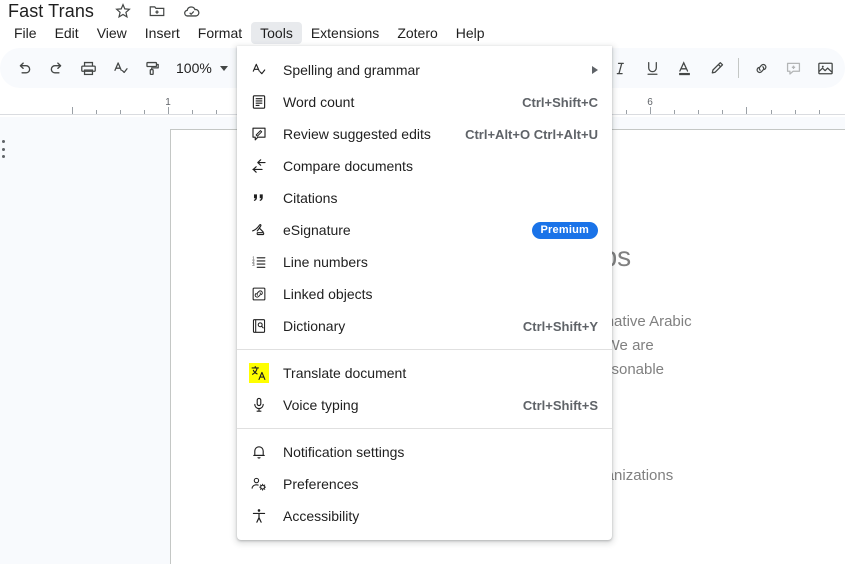  What do you see at coordinates (424, 70) in the screenshot?
I see `menu-item-spelling-and-grammar: Spelling and grammar` at bounding box center [424, 70].